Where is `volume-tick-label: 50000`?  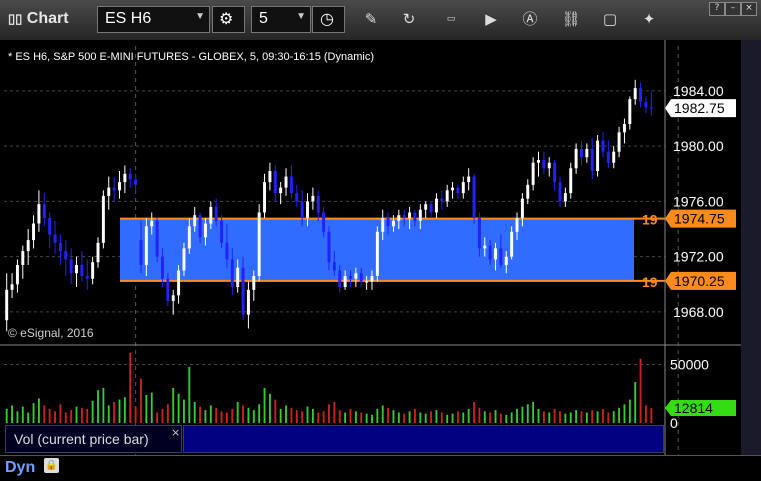
volume-tick-label: 50000 is located at coordinates (689, 365).